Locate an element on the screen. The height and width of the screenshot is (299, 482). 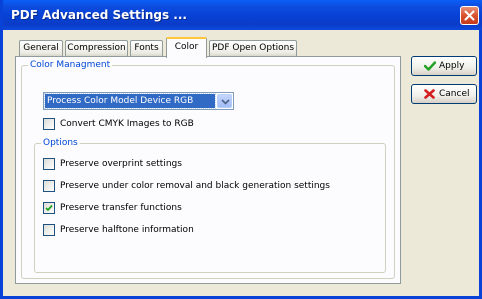
preserve-halftone-label: Preserve halftone information is located at coordinates (127, 230).